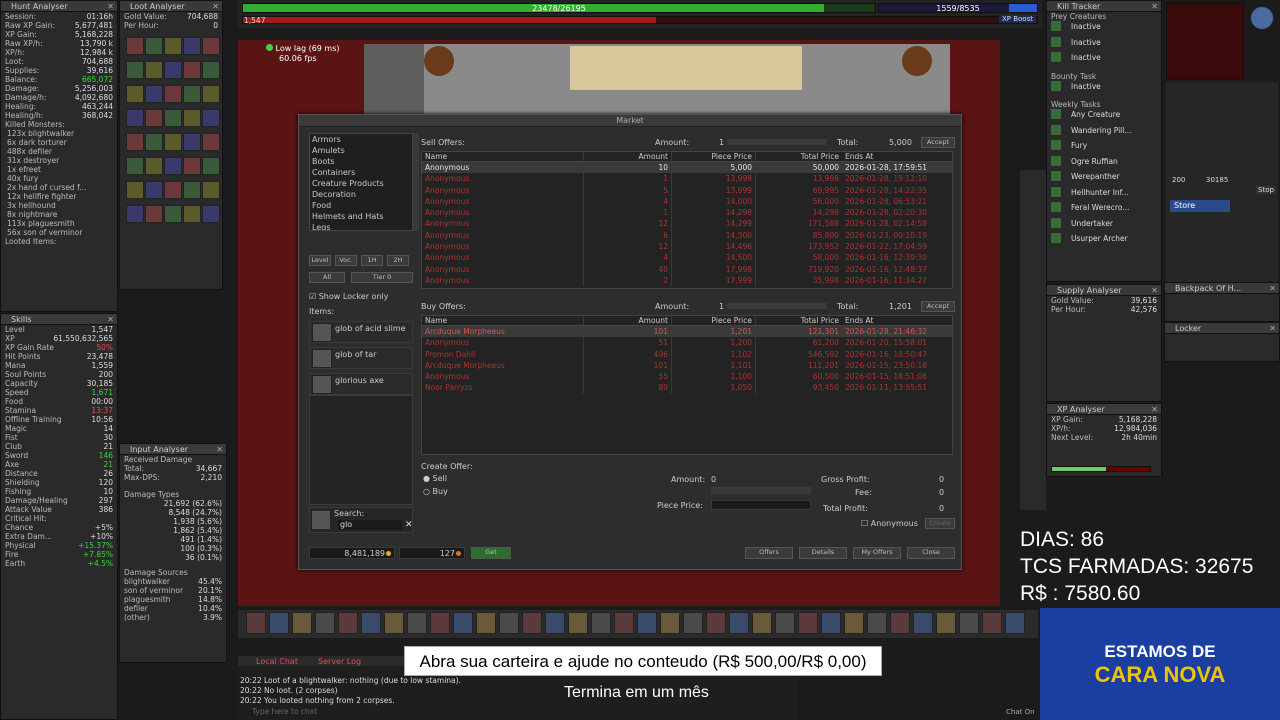 This screenshot has width=1280, height=720. What do you see at coordinates (361, 150) in the screenshot?
I see `category-item: Amulets` at bounding box center [361, 150].